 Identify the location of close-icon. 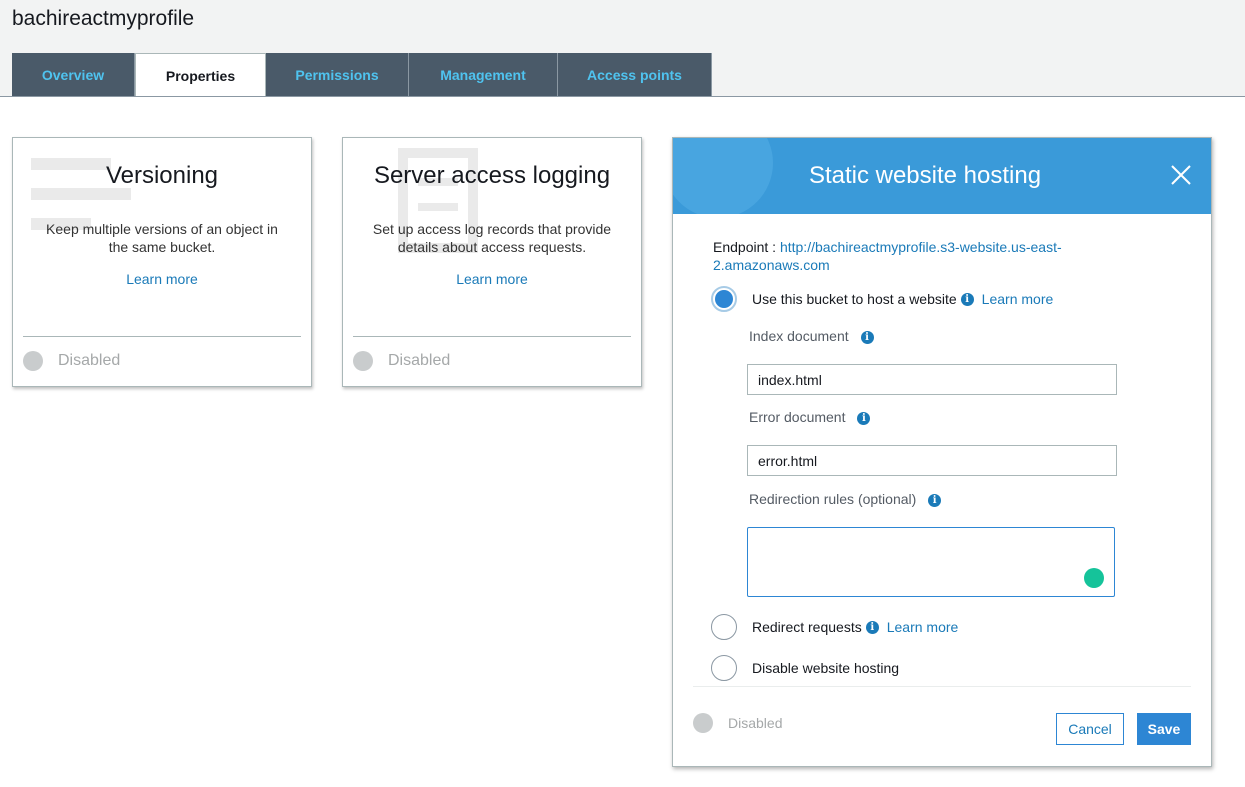
(1181, 175).